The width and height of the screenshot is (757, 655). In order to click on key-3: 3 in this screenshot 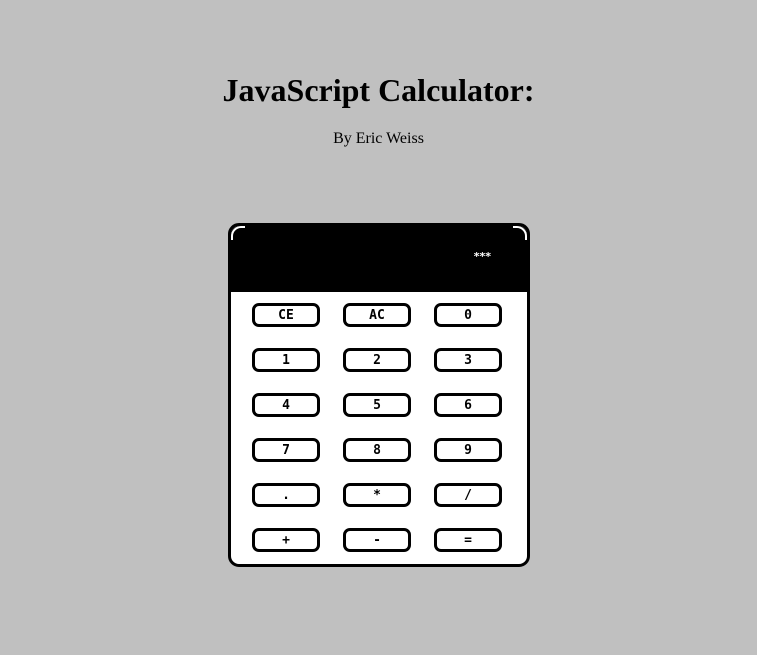, I will do `click(468, 360)`.